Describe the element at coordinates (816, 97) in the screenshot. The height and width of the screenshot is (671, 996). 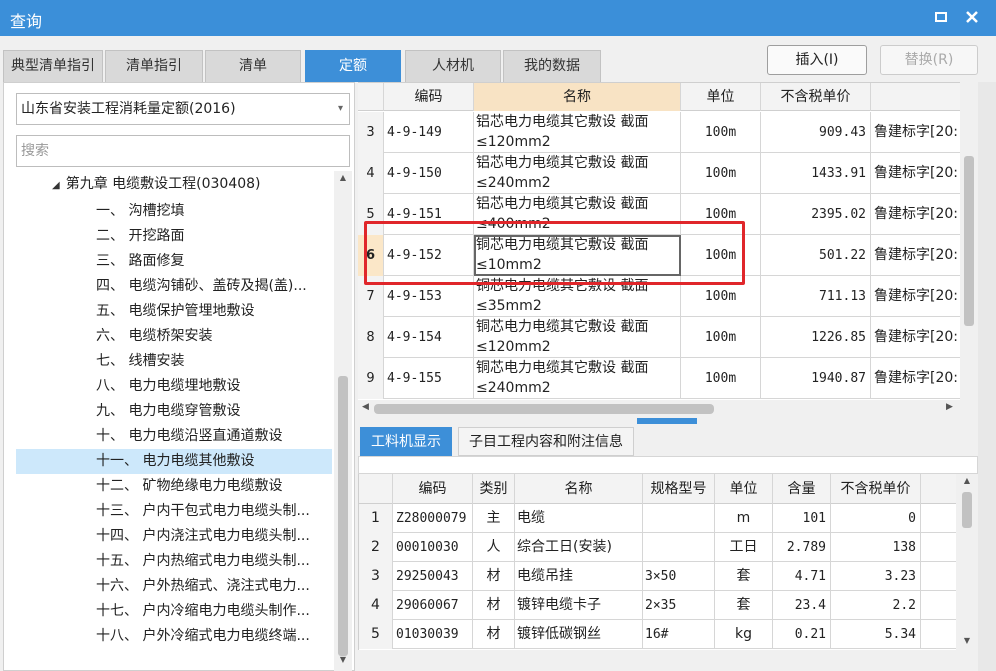
I see `header-price: 不含税单价` at that location.